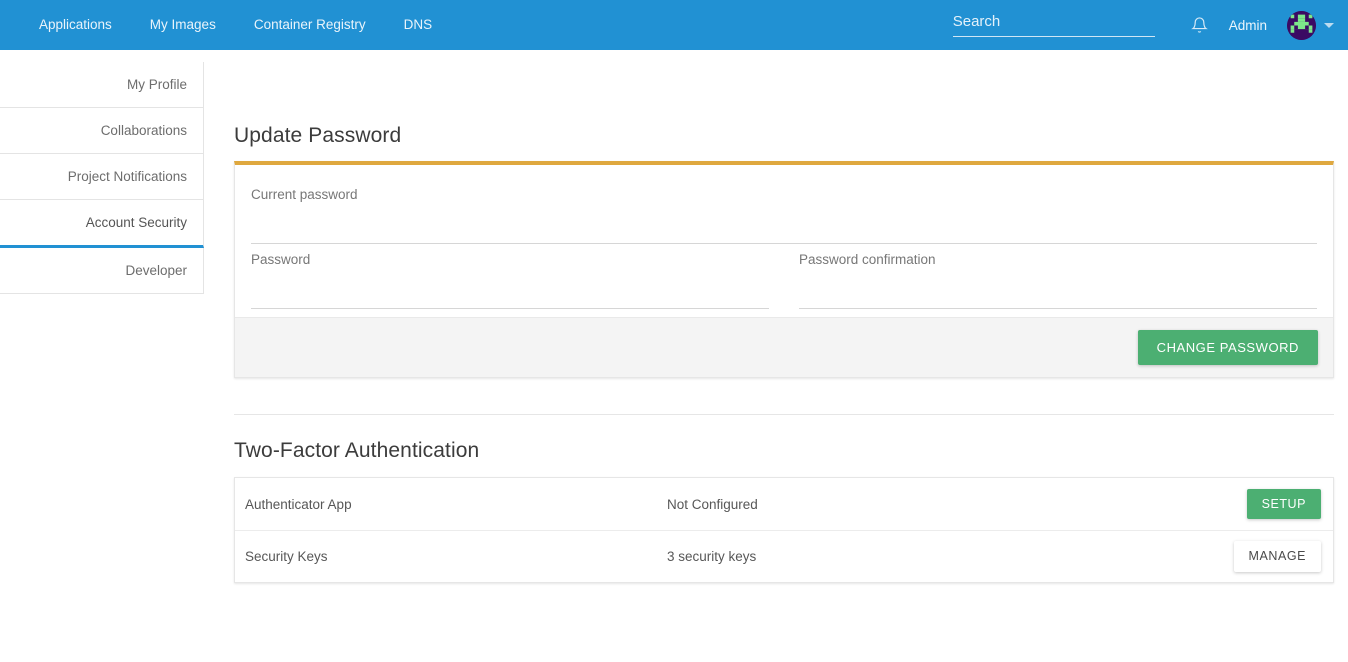 Image resolution: width=1348 pixels, height=662 pixels. Describe the element at coordinates (298, 504) in the screenshot. I see `two-factor-method-name: Authenticator App` at that location.